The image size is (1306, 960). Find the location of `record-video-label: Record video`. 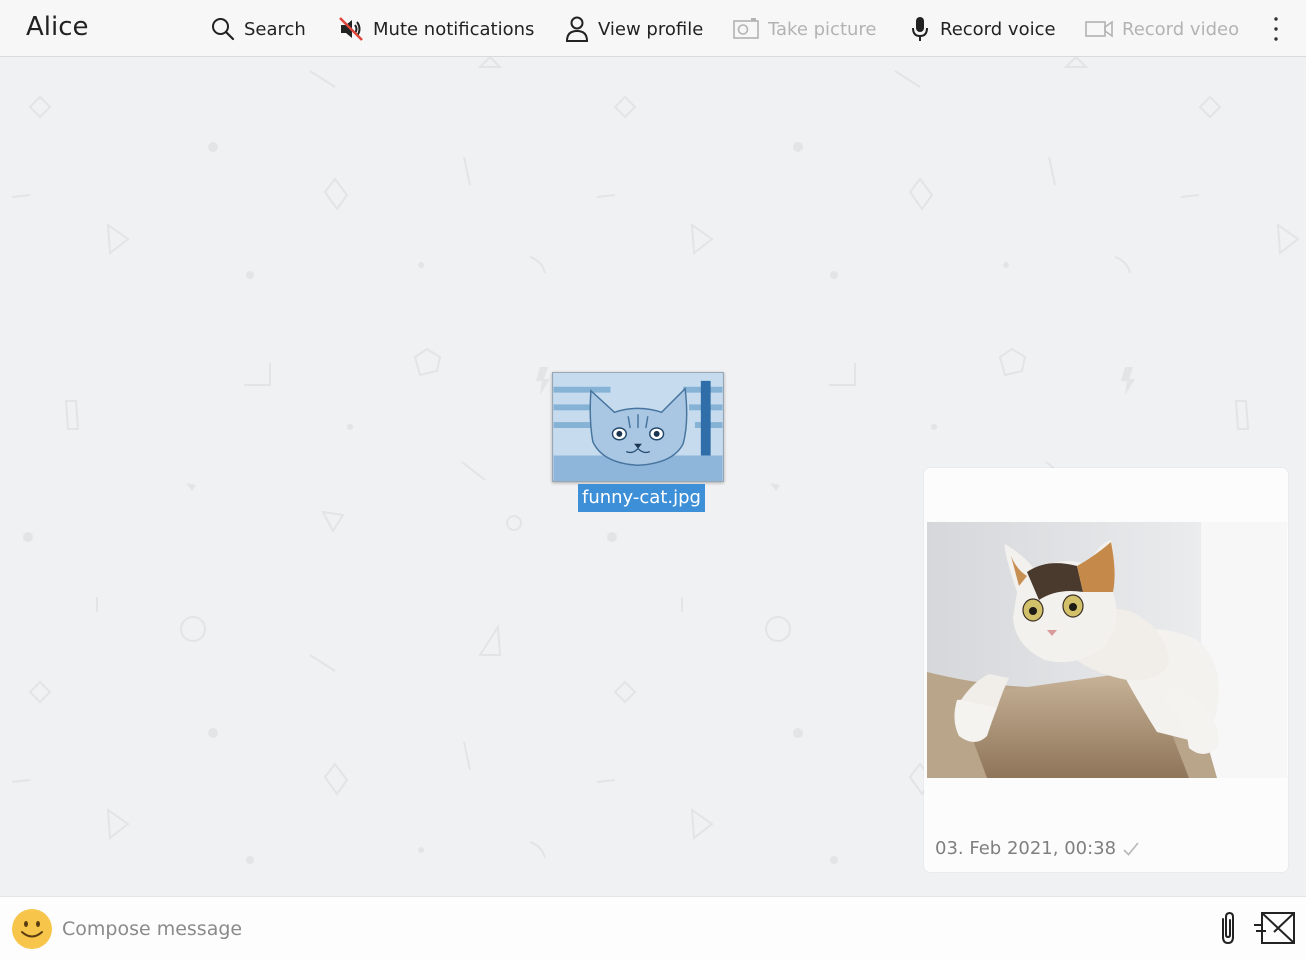

record-video-label: Record video is located at coordinates (1181, 29).